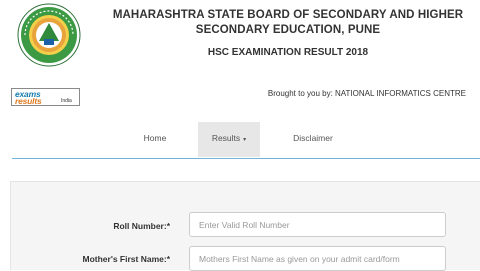 The height and width of the screenshot is (271, 480). What do you see at coordinates (317, 224) in the screenshot?
I see `roll-number-input` at bounding box center [317, 224].